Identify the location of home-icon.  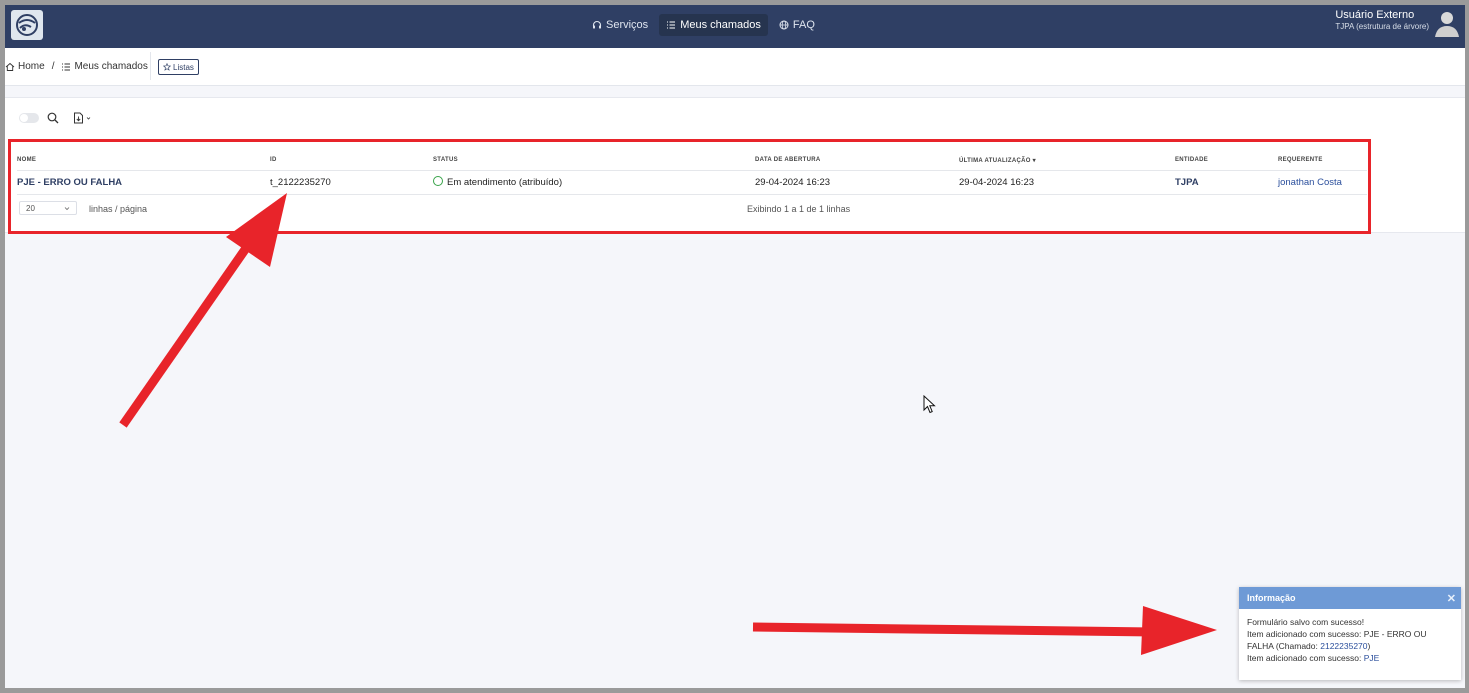
(10, 66).